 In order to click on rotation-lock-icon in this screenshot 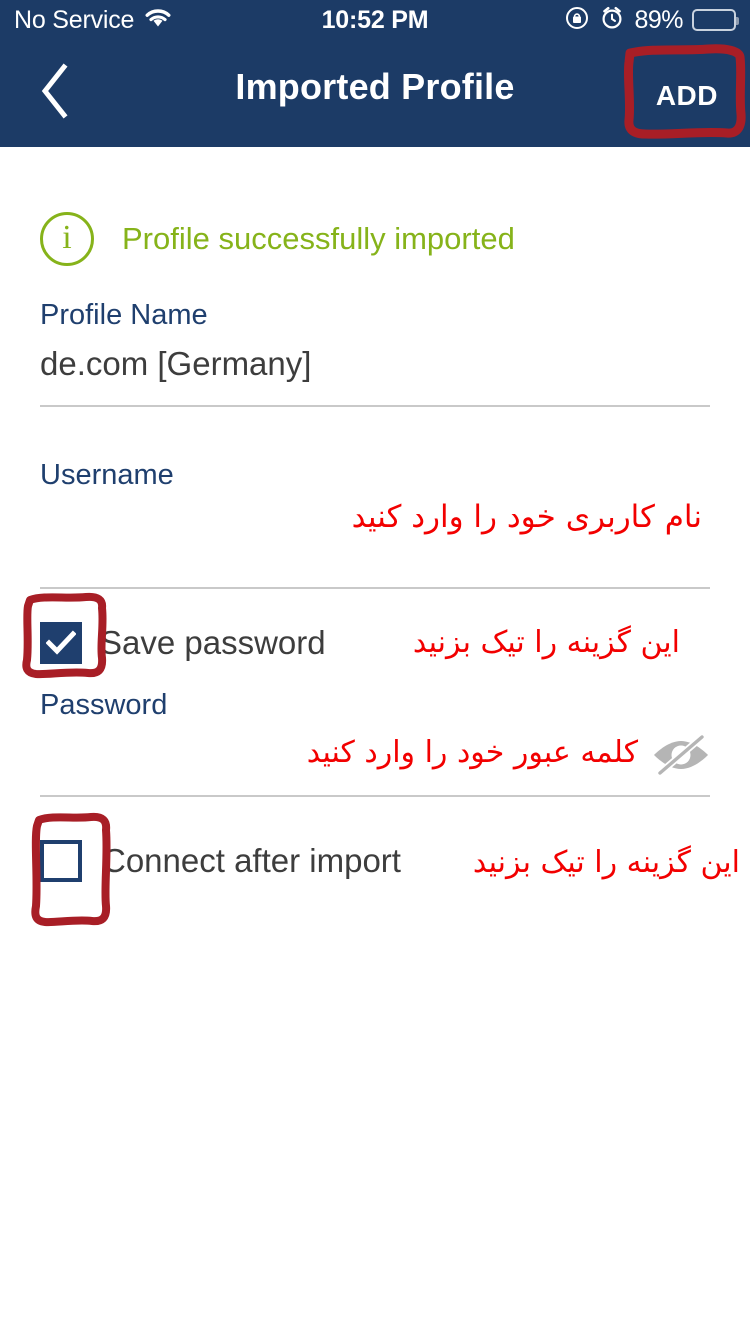, I will do `click(577, 20)`.